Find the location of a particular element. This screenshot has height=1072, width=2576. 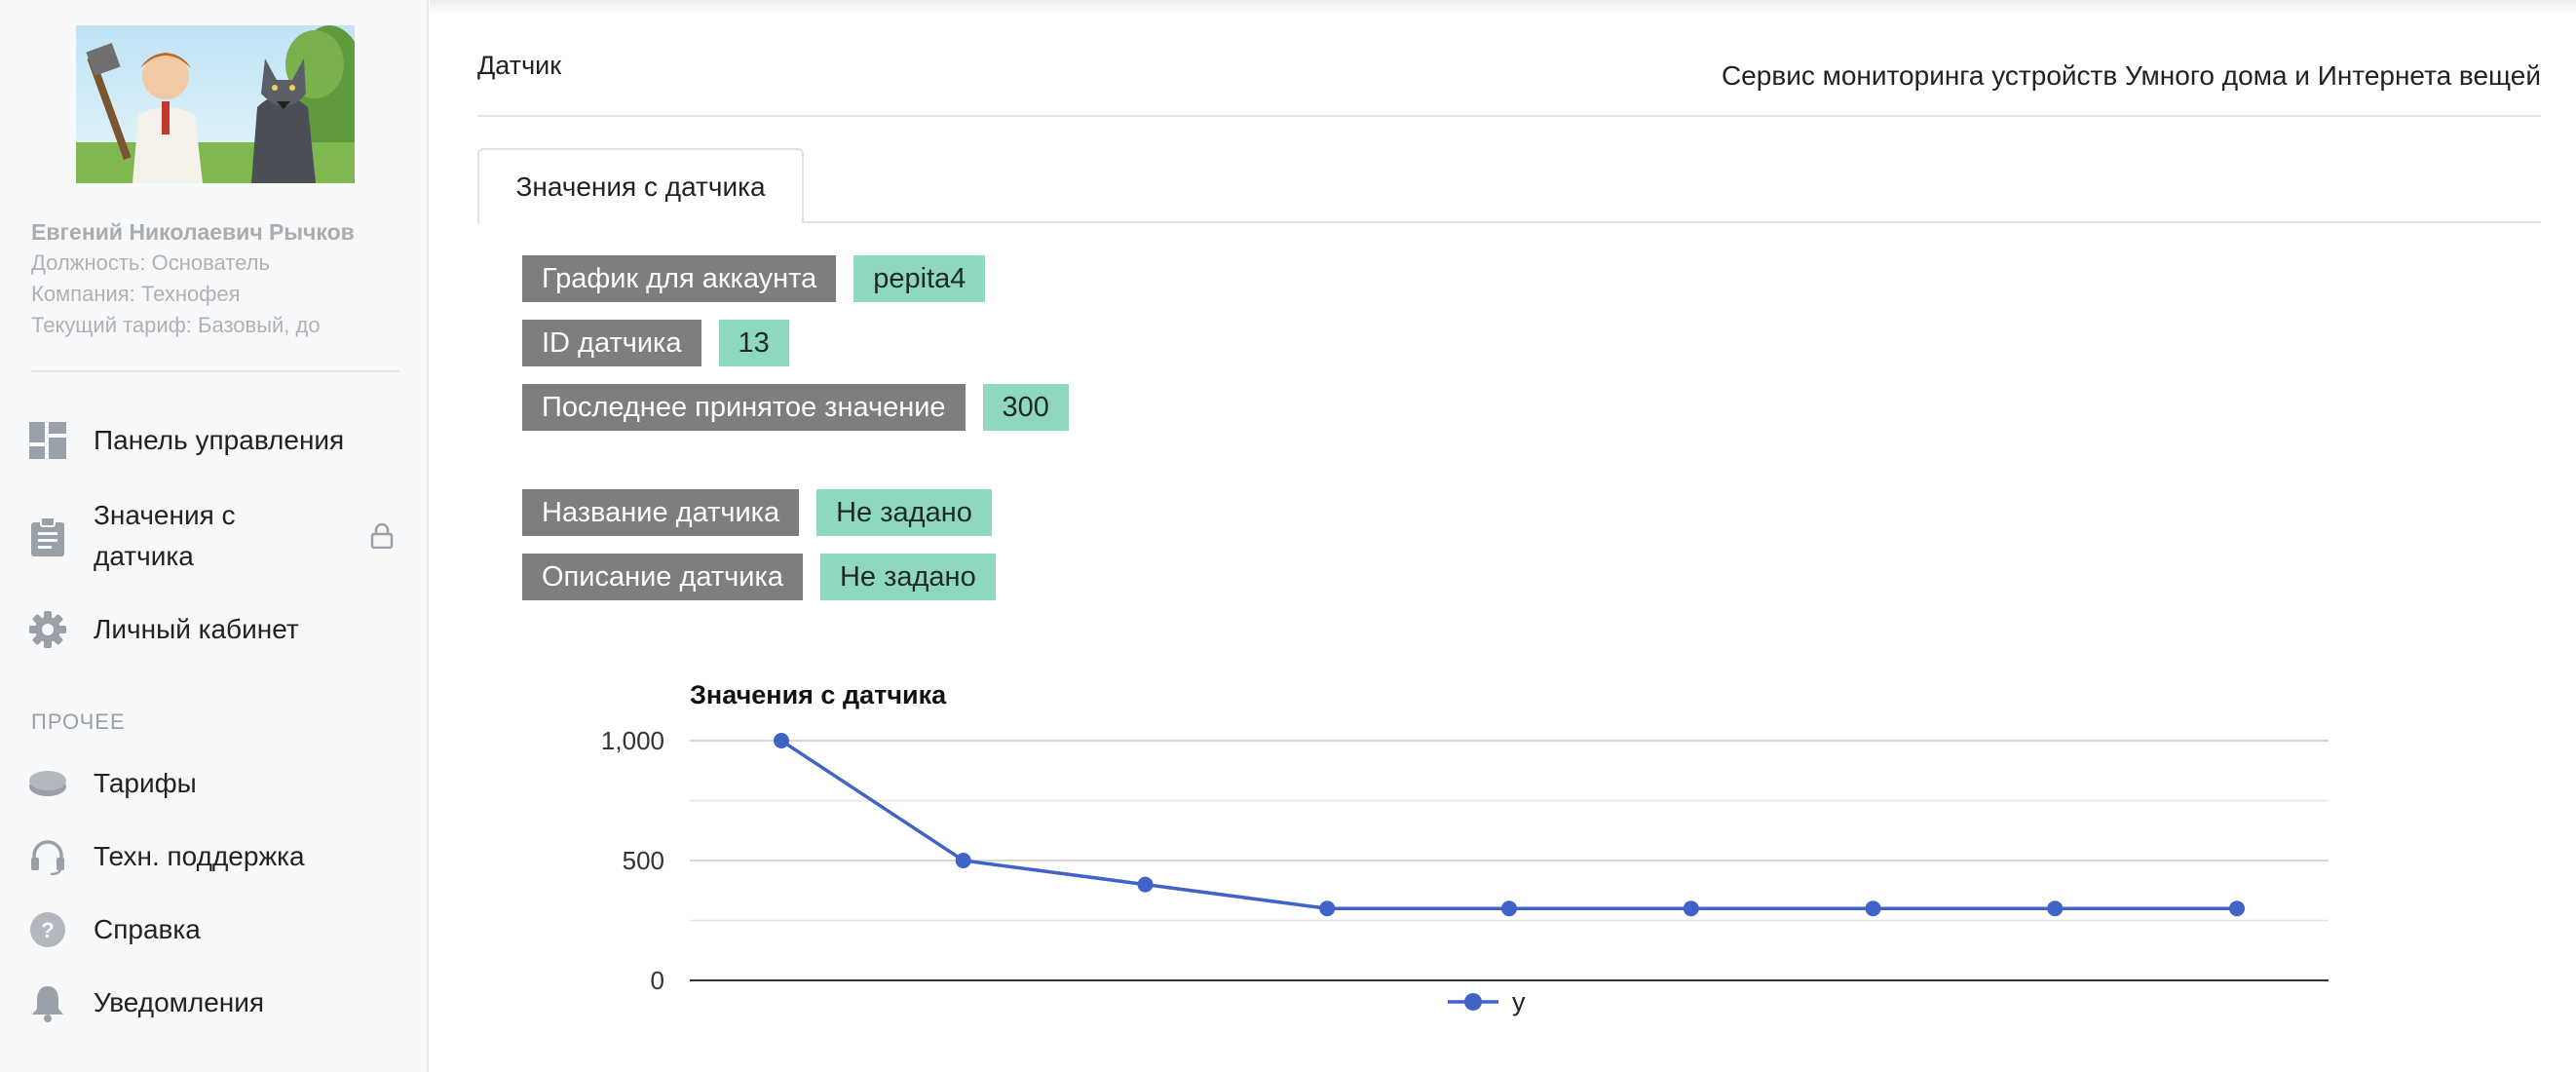

info-row-sensor-id: ID датчика 13 is located at coordinates (655, 343).